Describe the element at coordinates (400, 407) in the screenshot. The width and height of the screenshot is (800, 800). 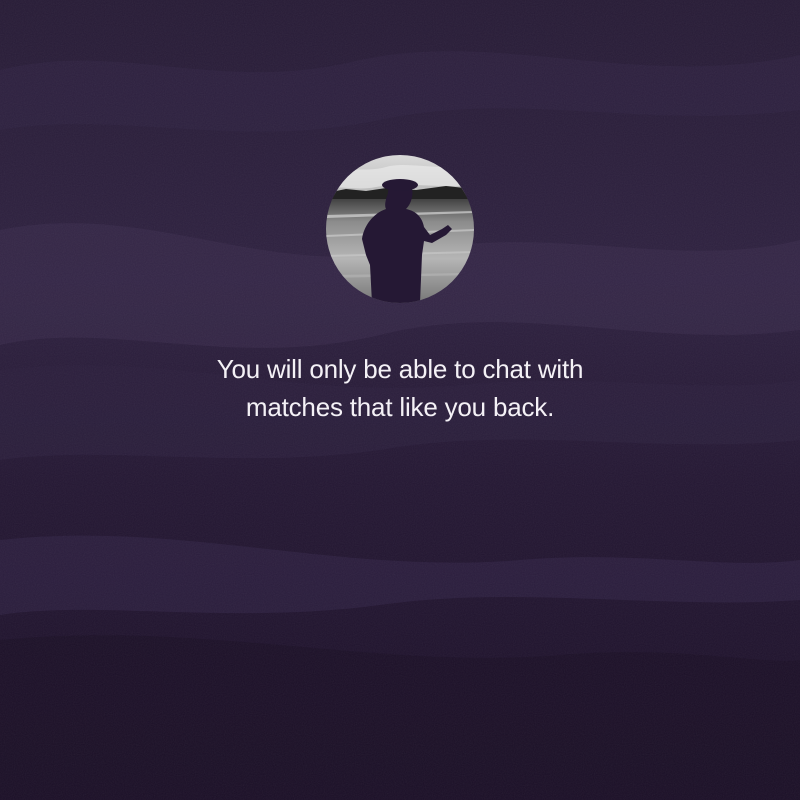
I see `message-line-2: matches that like you back.` at that location.